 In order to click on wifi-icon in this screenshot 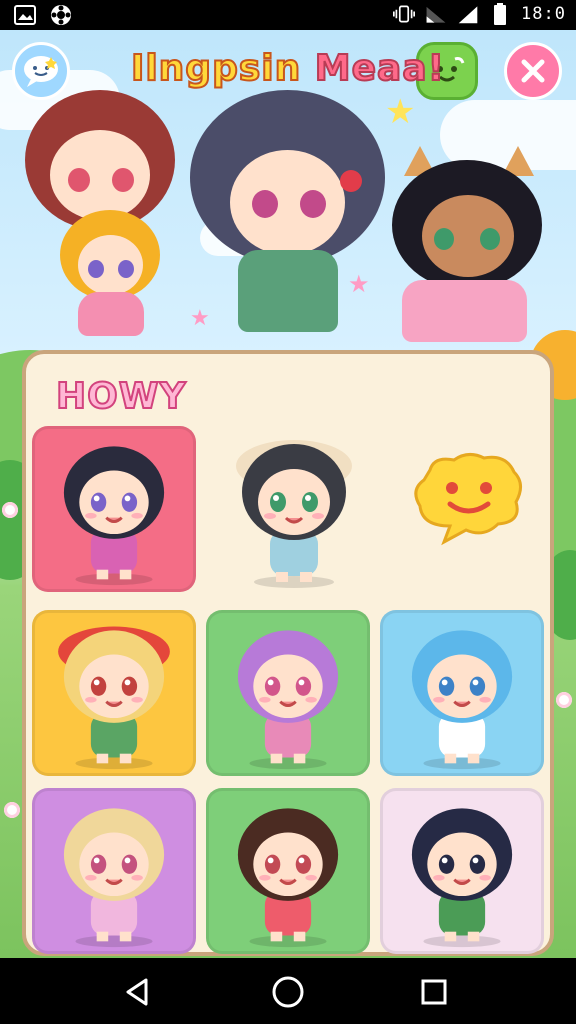, I will do `click(436, 14)`.